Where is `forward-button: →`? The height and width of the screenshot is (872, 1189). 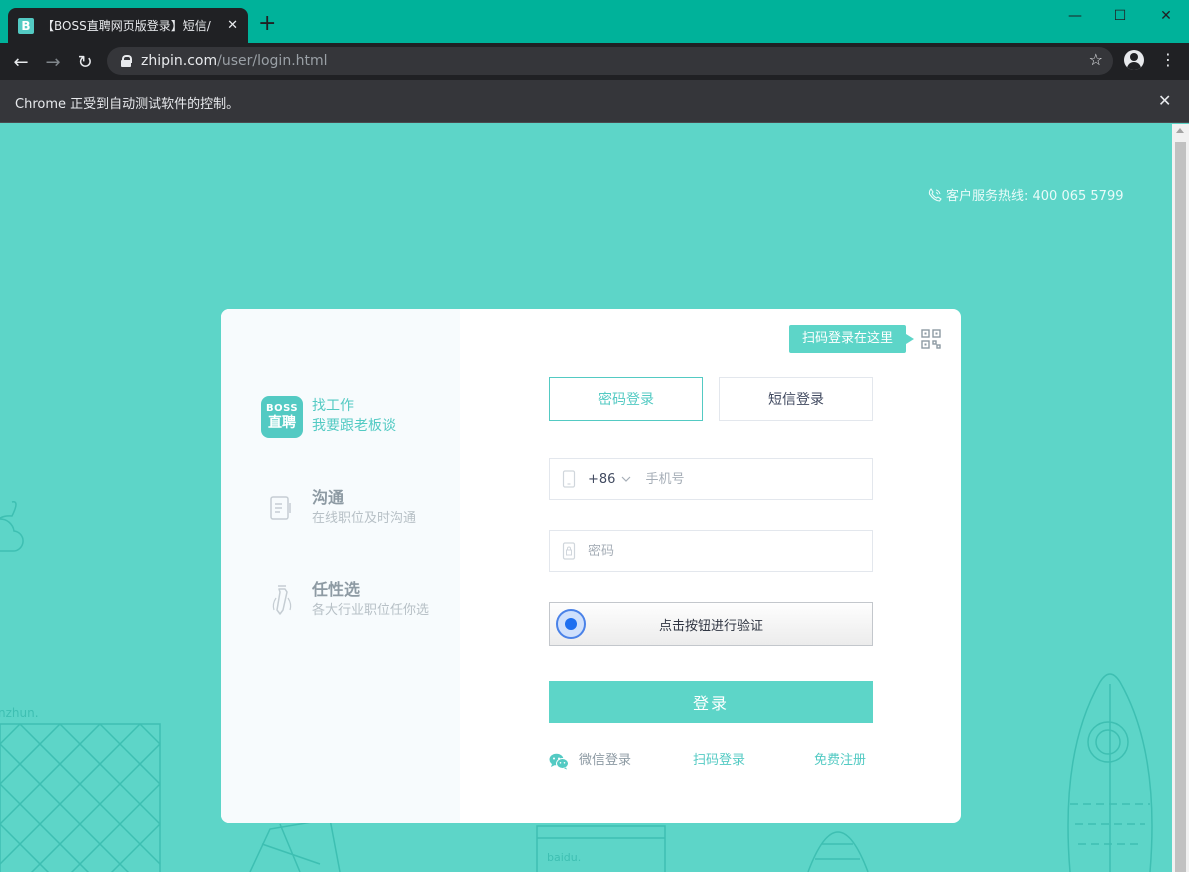
forward-button: → is located at coordinates (53, 62).